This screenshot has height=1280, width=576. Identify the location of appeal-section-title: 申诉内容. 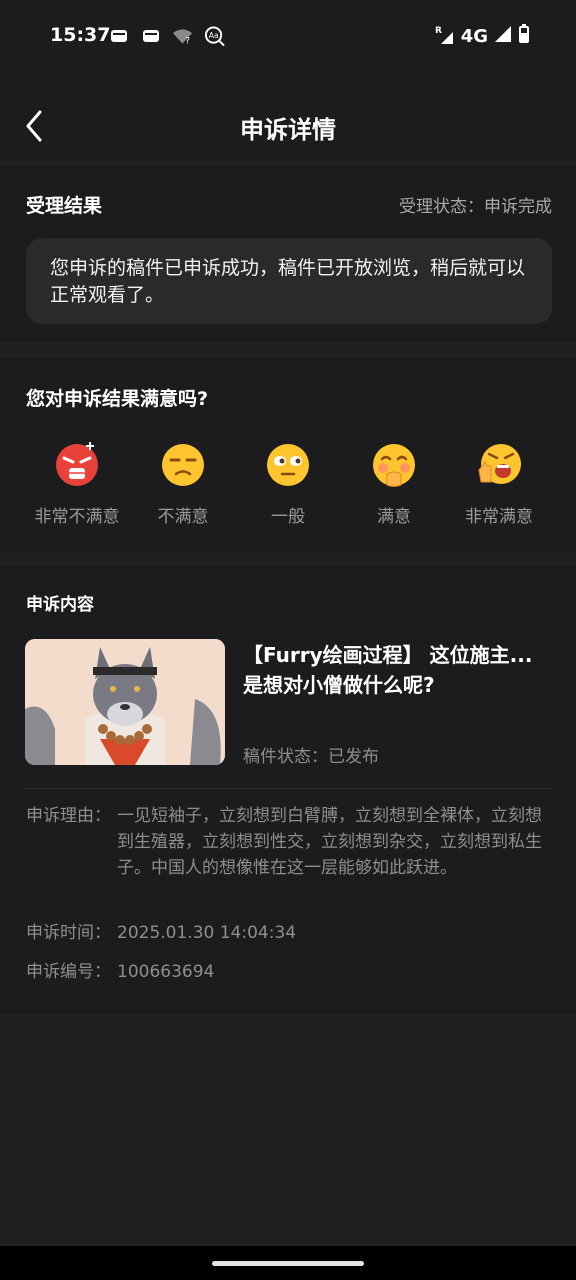
(60, 605).